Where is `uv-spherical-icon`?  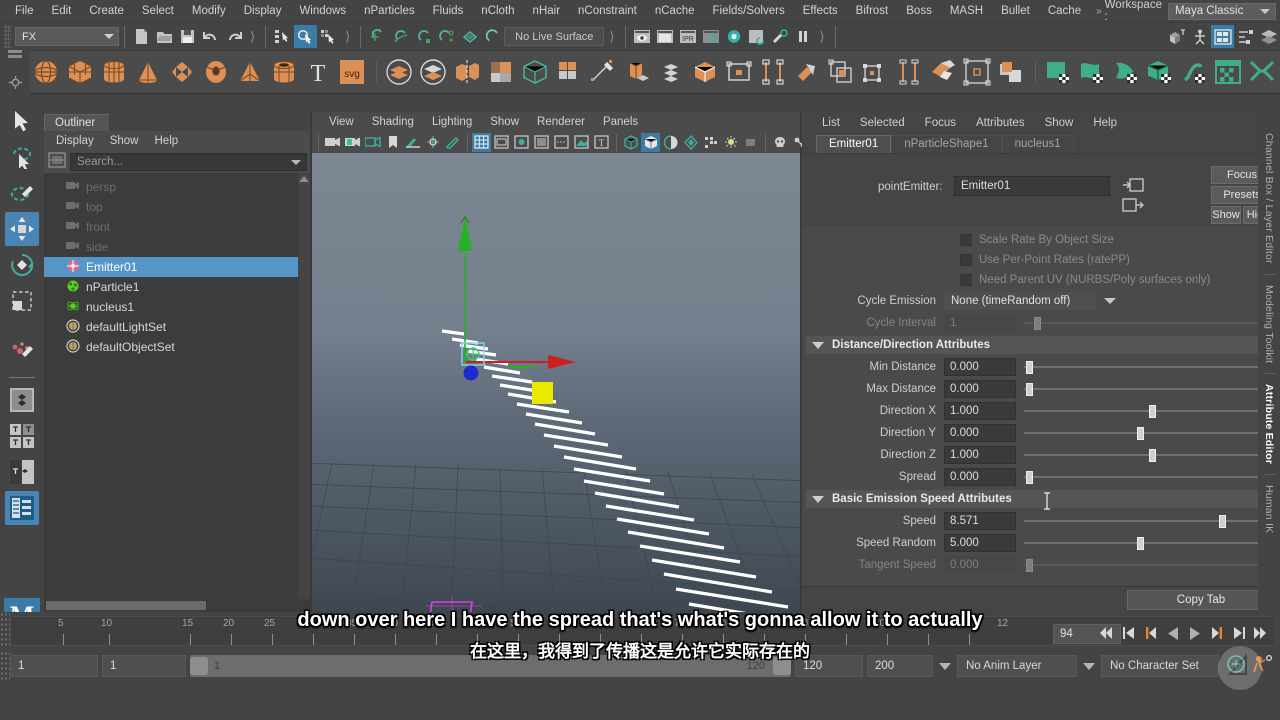
uv-spherical-icon is located at coordinates (1125, 72).